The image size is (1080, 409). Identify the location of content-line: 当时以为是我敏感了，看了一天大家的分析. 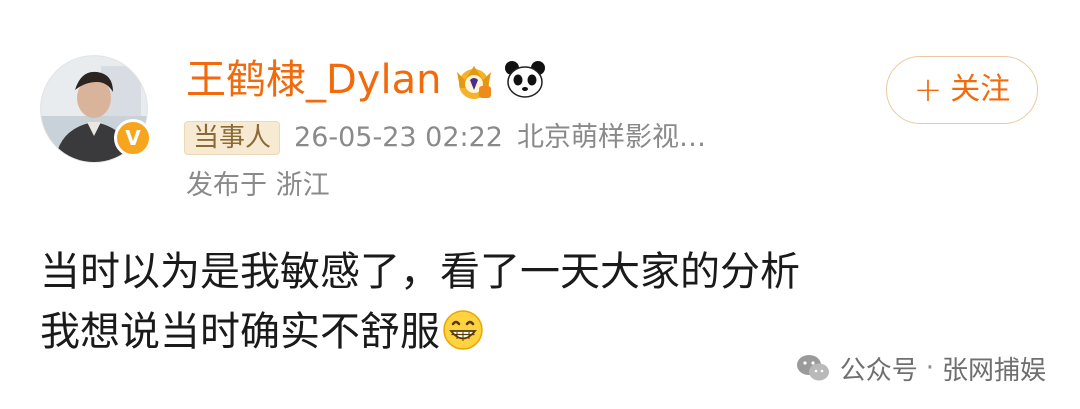
(420, 272).